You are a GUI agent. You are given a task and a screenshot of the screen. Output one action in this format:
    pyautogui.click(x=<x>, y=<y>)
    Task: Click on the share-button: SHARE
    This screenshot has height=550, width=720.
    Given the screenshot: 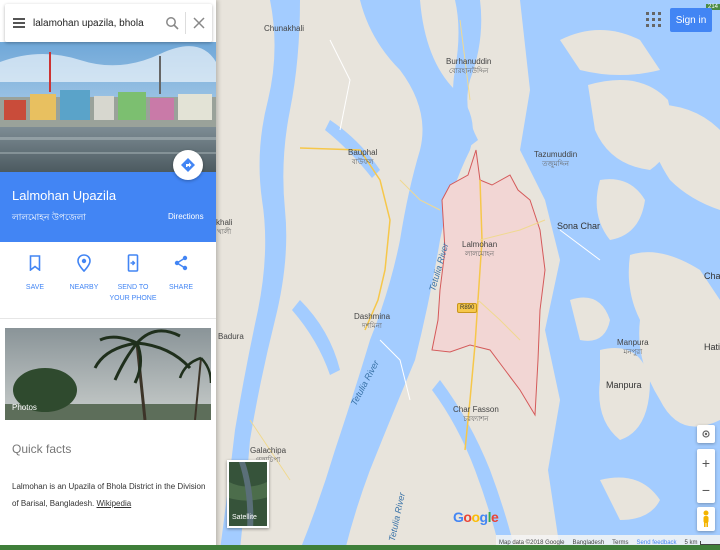 What is the action you would take?
    pyautogui.click(x=181, y=272)
    